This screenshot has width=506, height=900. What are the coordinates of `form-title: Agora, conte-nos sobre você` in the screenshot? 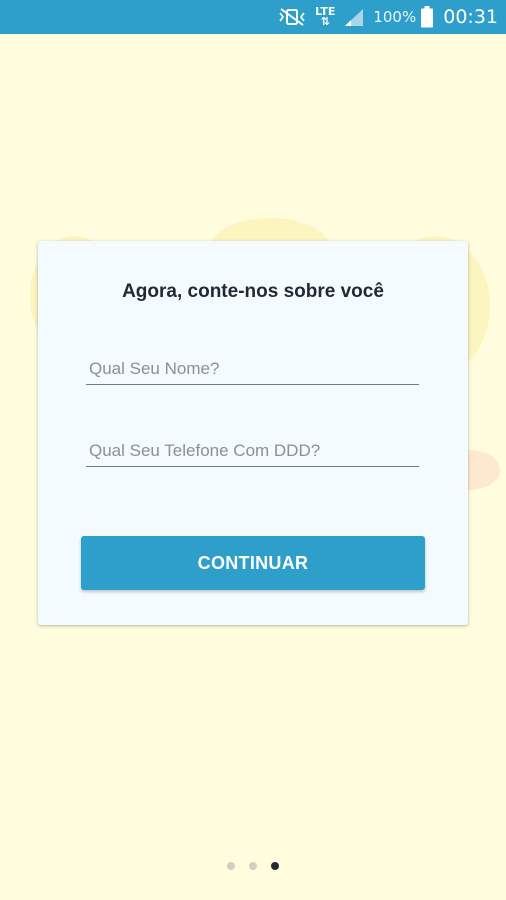 It's located at (253, 291).